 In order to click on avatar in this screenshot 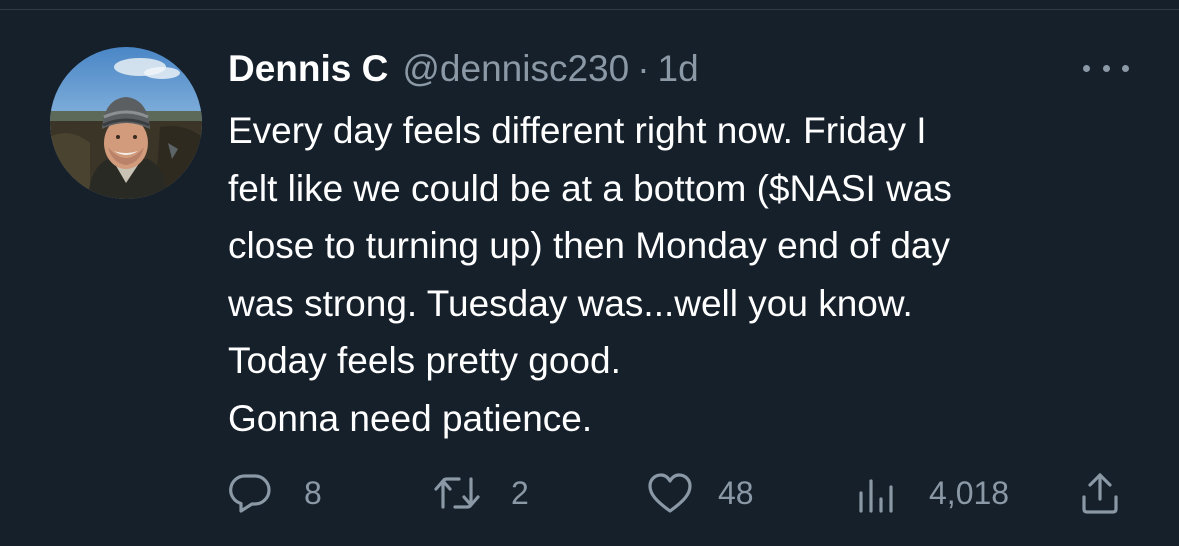, I will do `click(126, 123)`.